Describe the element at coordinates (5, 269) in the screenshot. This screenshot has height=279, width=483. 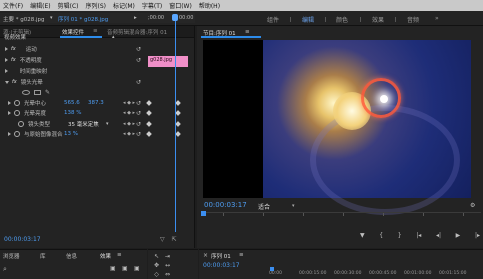
I see `search-icon: ⌕` at that location.